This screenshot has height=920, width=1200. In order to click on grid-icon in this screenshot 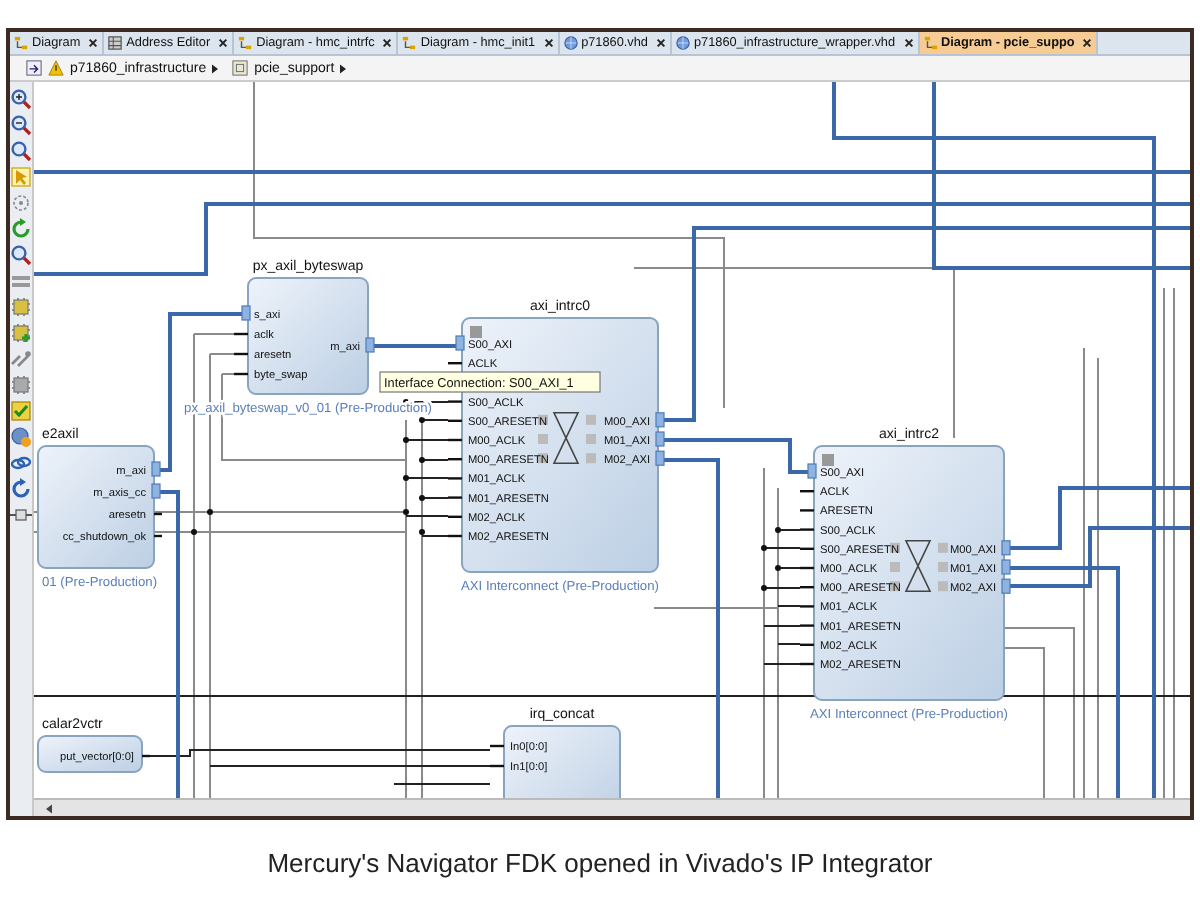, I will do `click(115, 43)`.